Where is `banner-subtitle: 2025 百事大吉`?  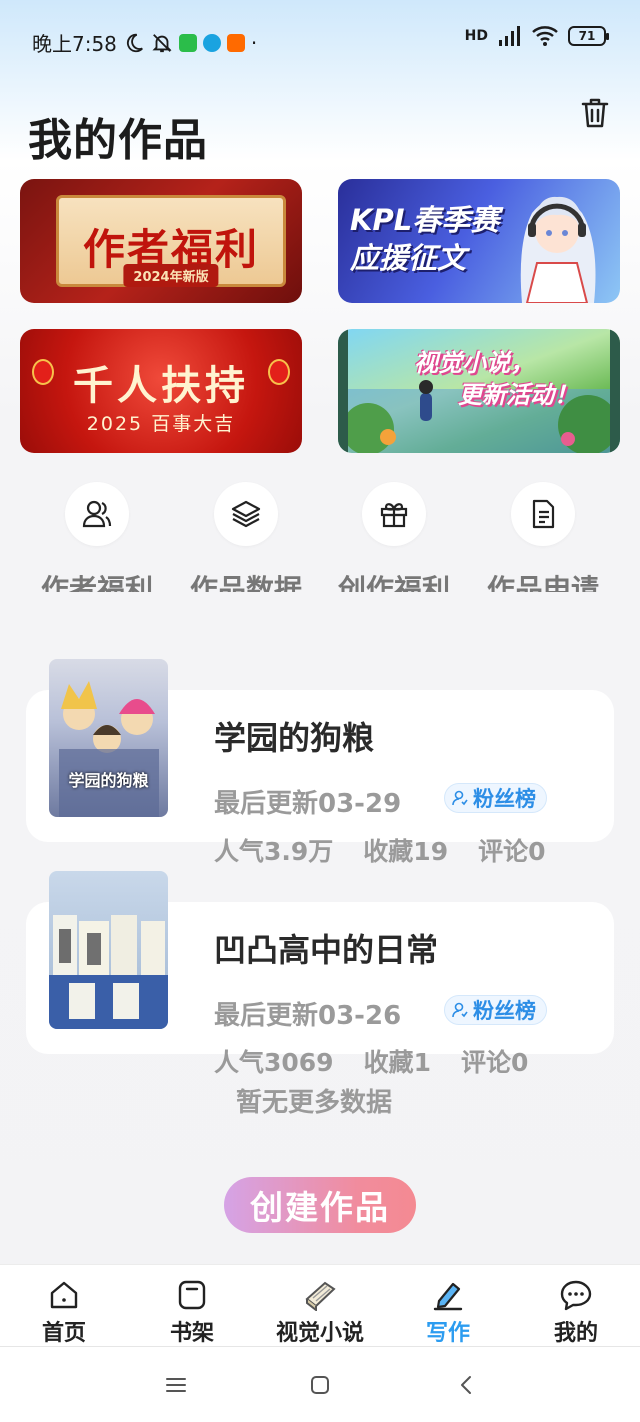 banner-subtitle: 2025 百事大吉 is located at coordinates (161, 424).